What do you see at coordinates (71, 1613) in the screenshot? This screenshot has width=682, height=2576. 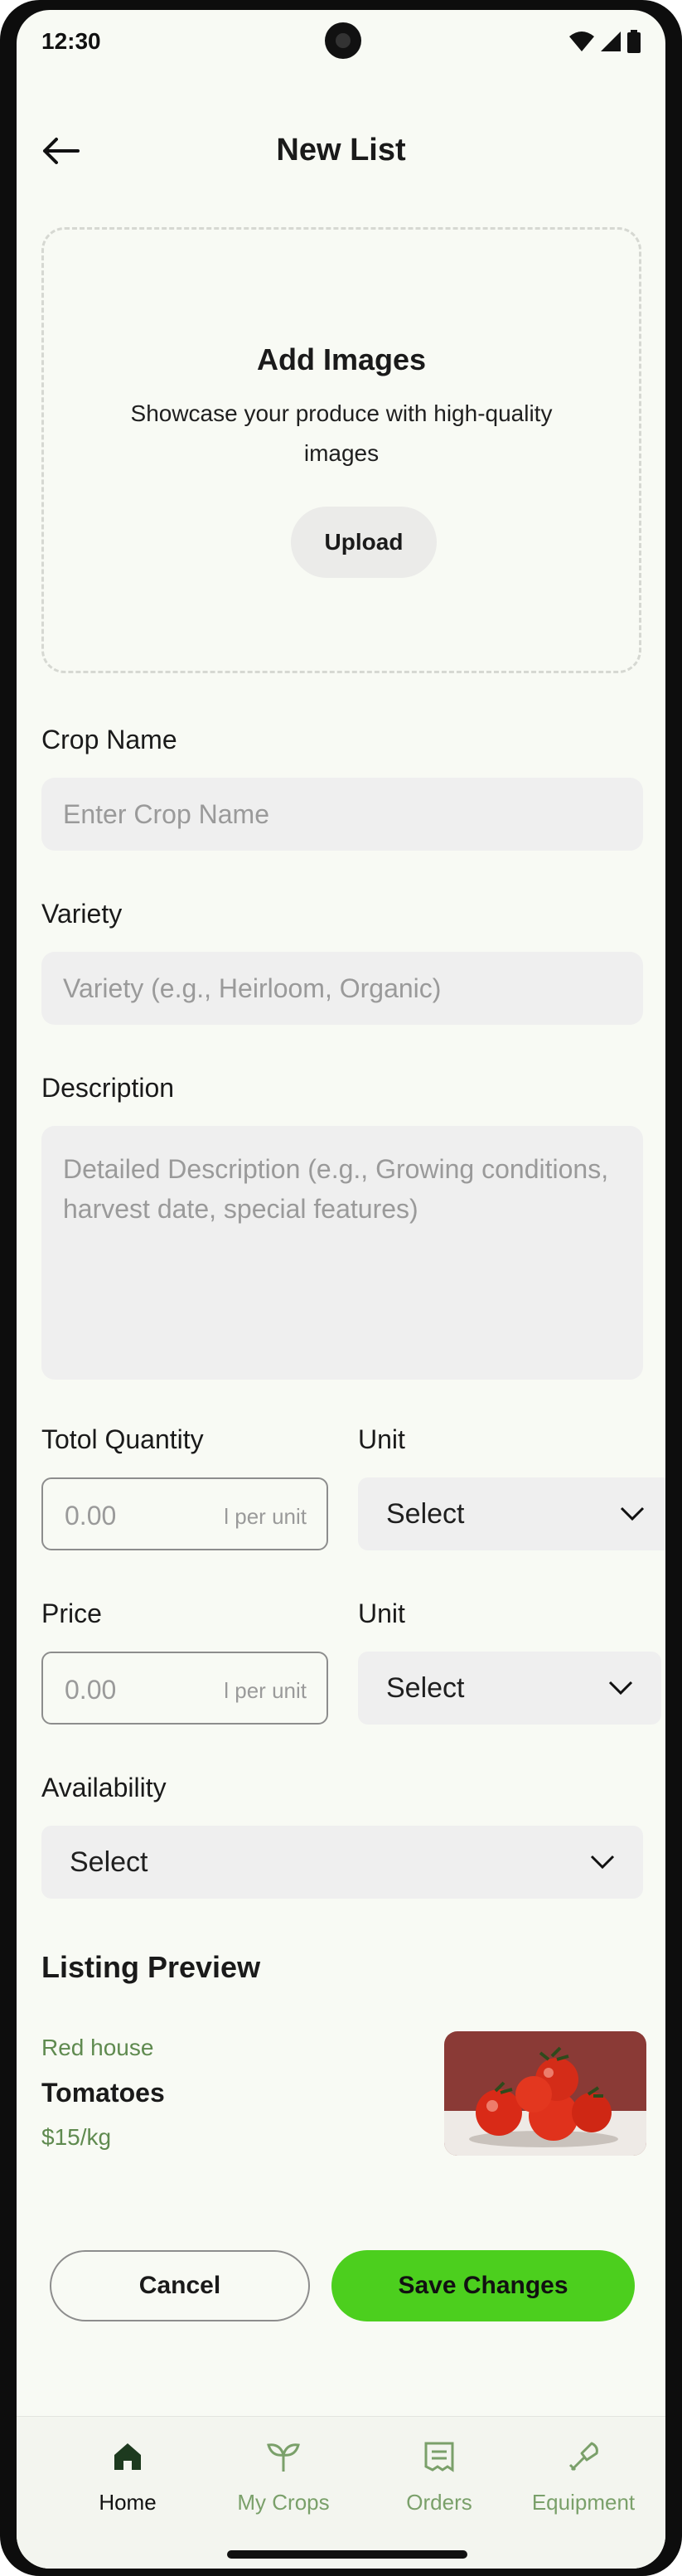 I see `price-label: Price` at bounding box center [71, 1613].